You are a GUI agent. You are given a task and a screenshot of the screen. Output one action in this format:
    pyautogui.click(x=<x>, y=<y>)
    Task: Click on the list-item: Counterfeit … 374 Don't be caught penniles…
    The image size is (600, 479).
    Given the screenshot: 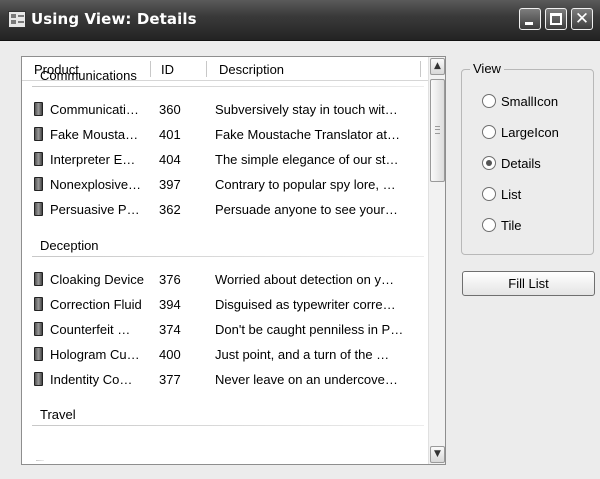 What is the action you would take?
    pyautogui.click(x=224, y=330)
    